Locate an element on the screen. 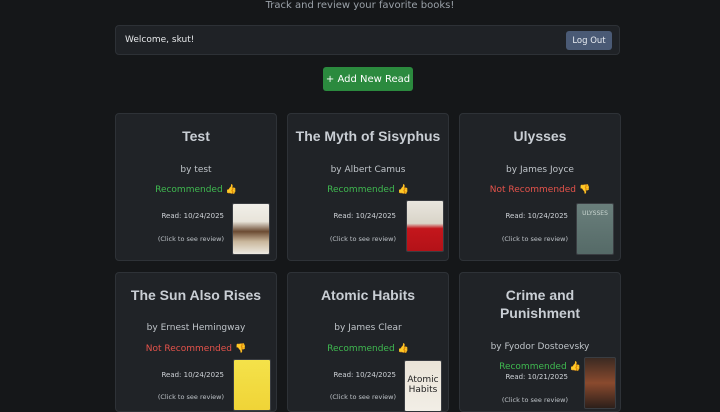 The width and height of the screenshot is (720, 412). book-title: Atomic Habits is located at coordinates (368, 295).